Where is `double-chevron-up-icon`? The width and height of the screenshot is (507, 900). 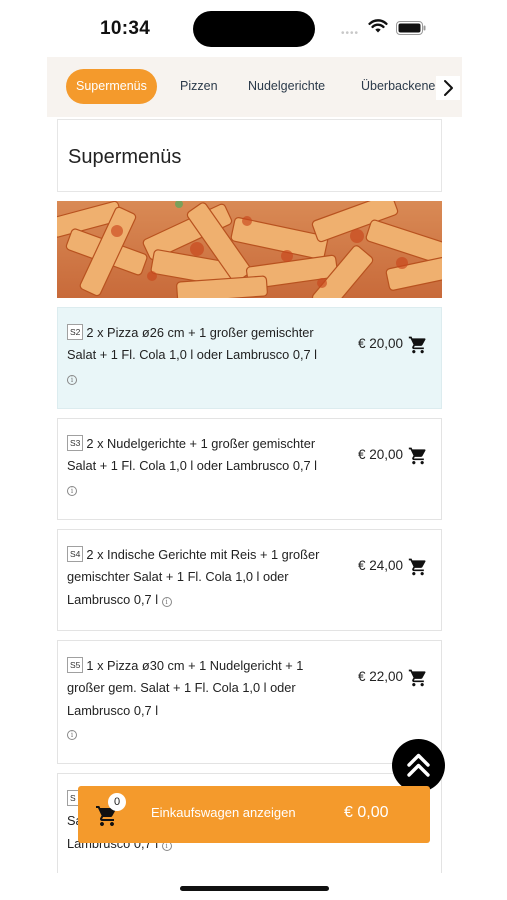 double-chevron-up-icon is located at coordinates (418, 765).